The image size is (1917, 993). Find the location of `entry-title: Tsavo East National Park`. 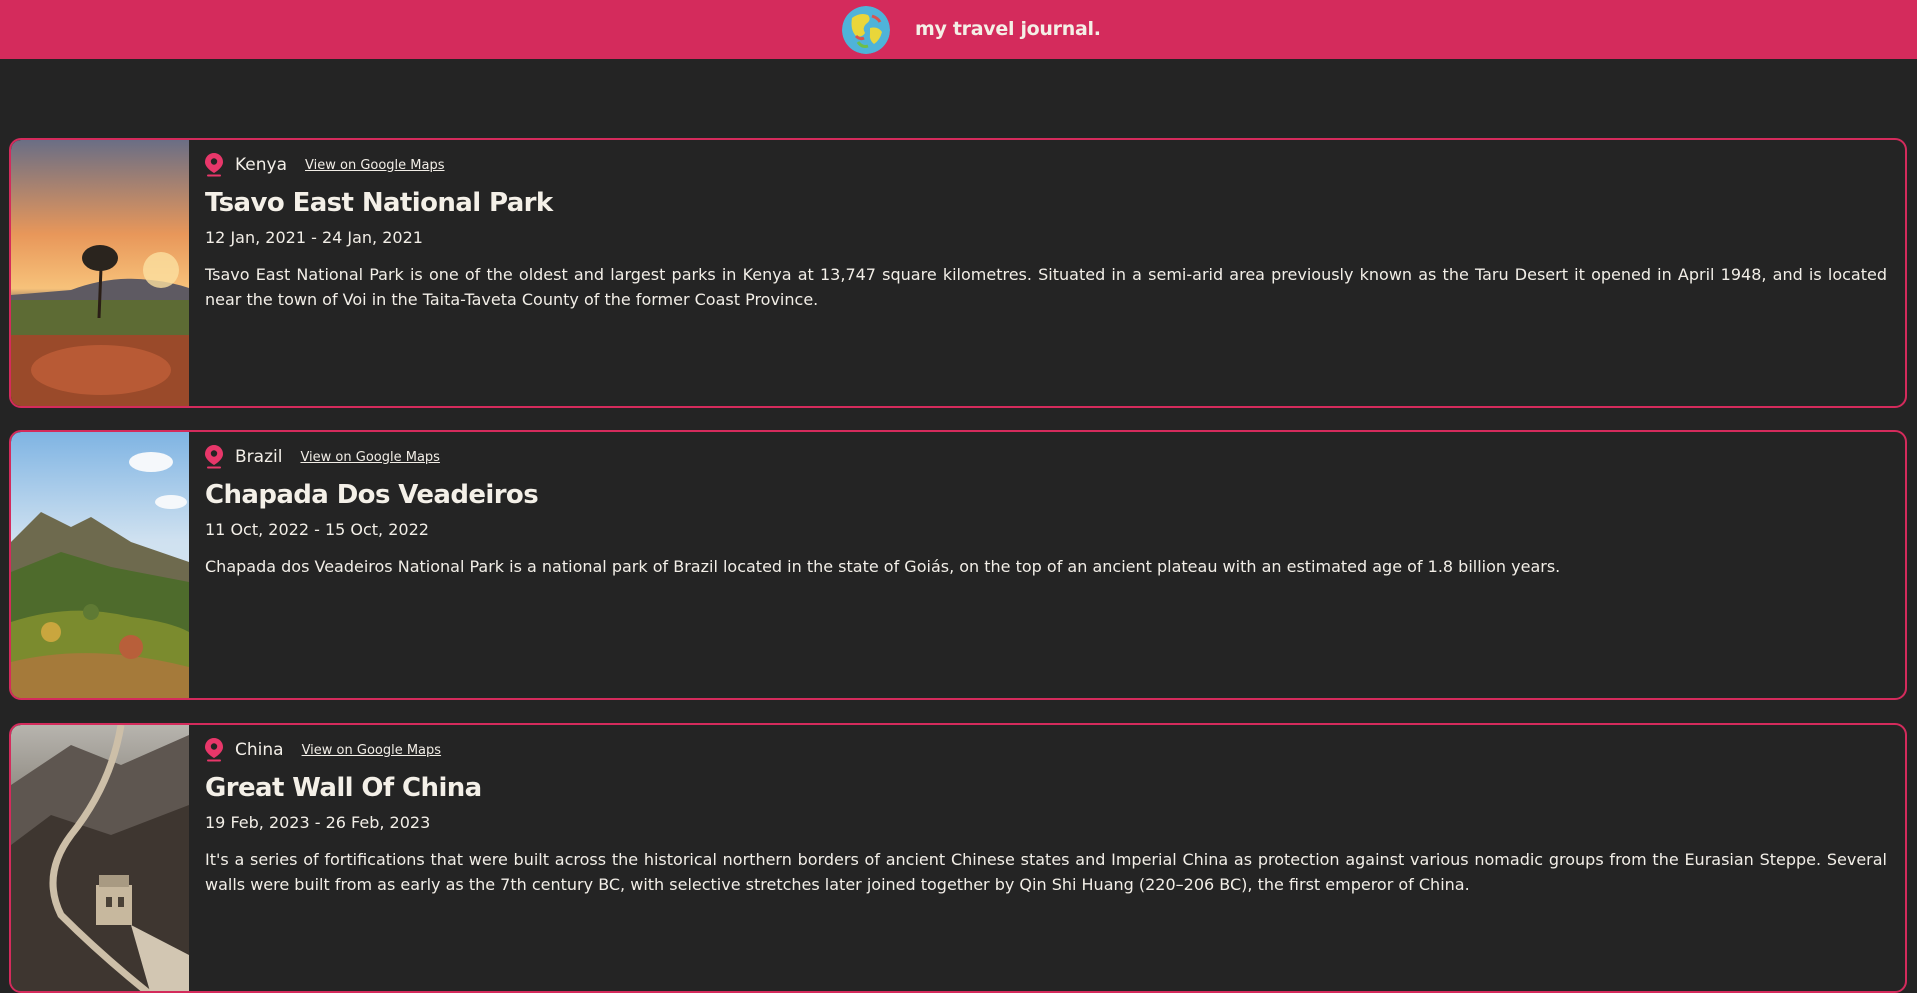

entry-title: Tsavo East National Park is located at coordinates (379, 203).